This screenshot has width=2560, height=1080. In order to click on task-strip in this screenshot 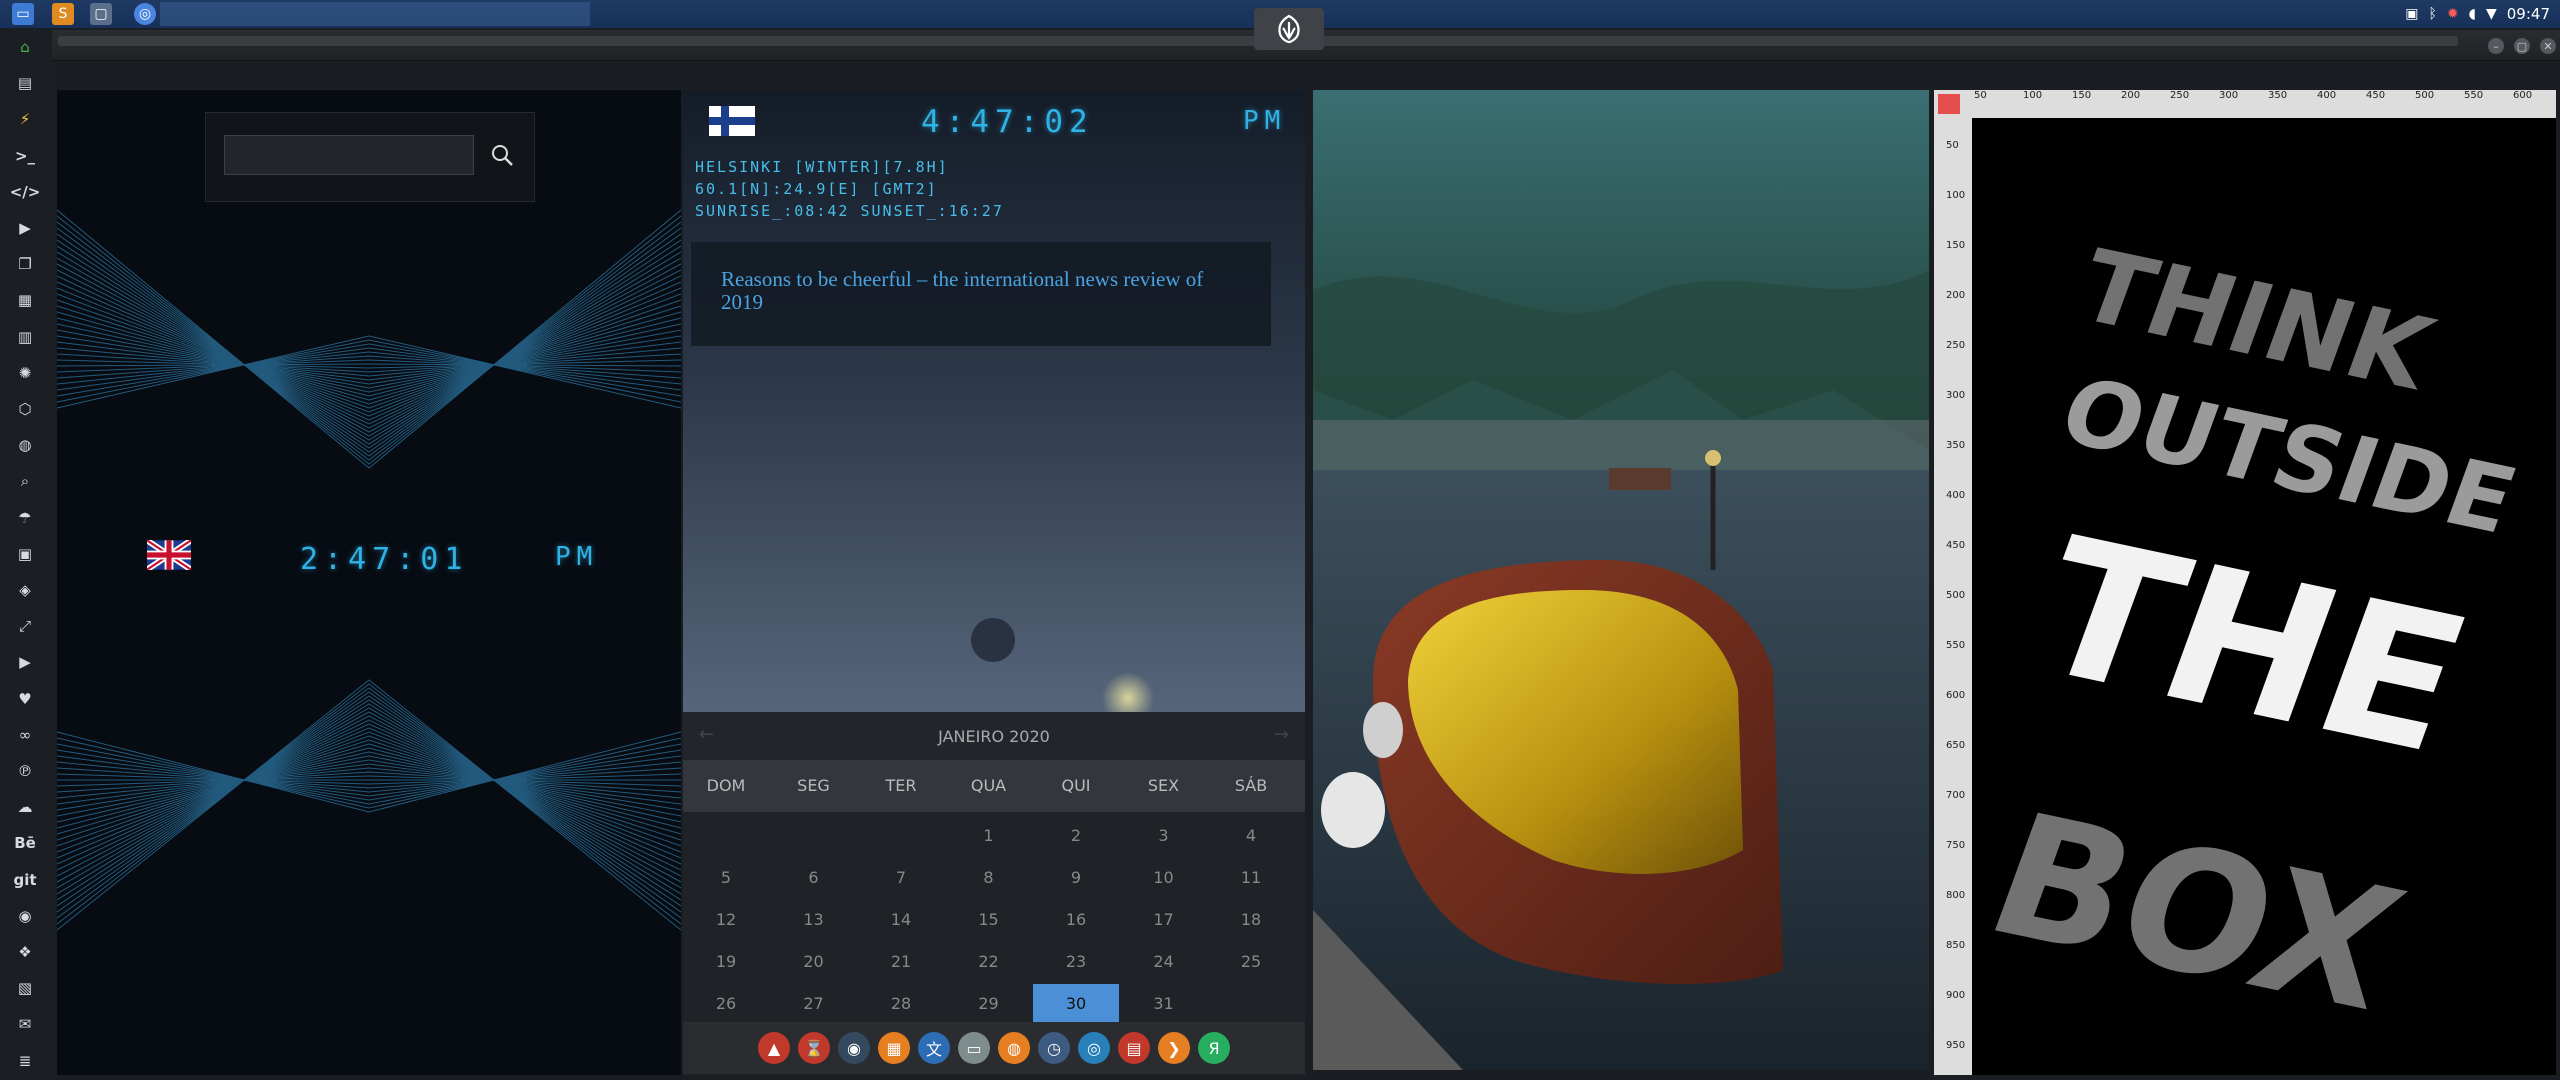, I will do `click(375, 14)`.